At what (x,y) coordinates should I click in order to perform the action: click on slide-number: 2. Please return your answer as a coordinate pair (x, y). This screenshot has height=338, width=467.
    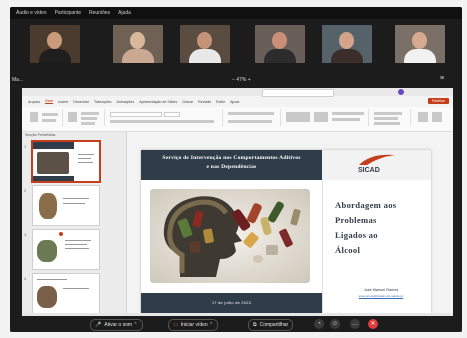
    Looking at the image, I should click on (25, 190).